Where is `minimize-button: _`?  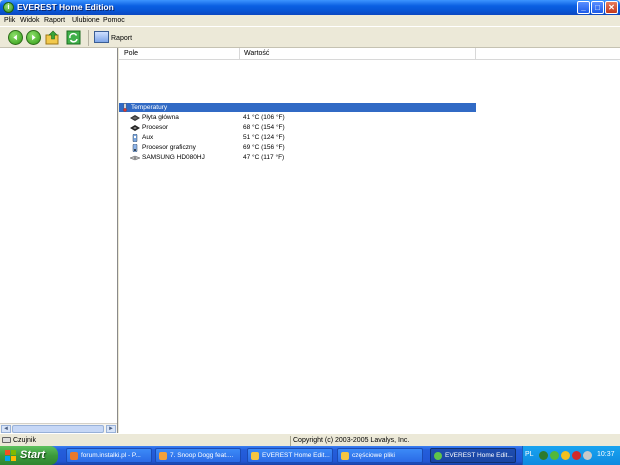 minimize-button: _ is located at coordinates (583, 7).